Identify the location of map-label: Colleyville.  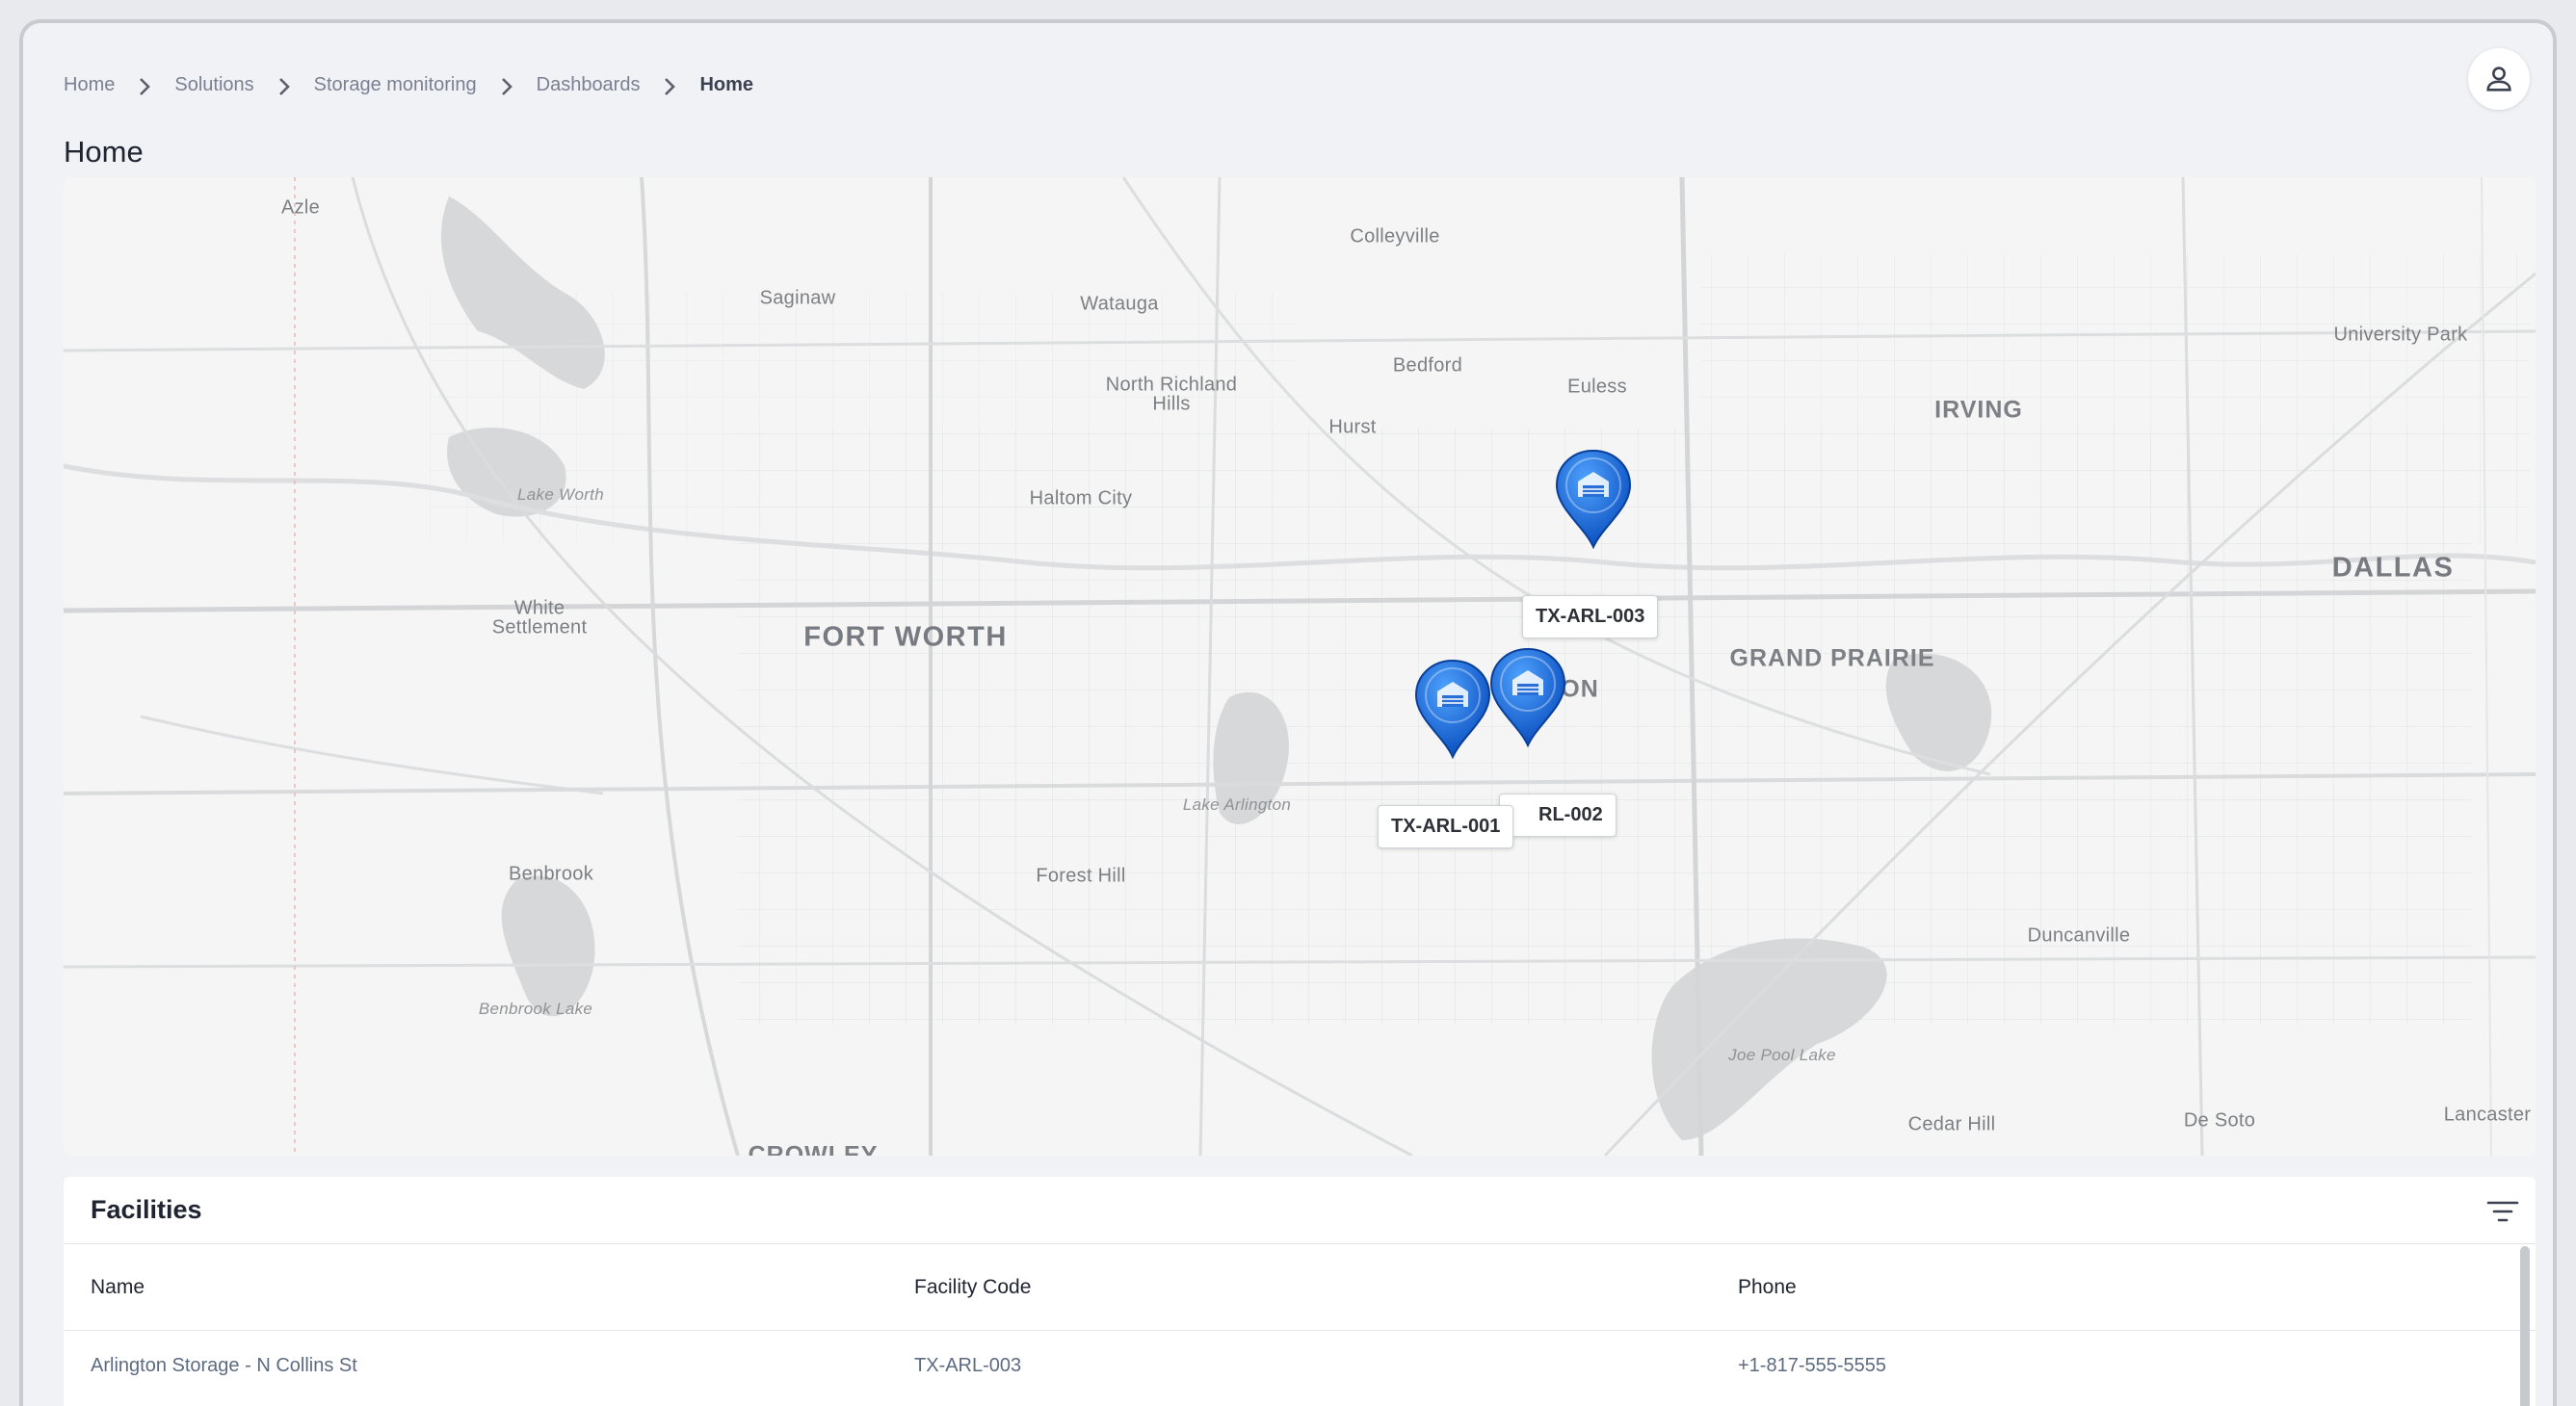
(1395, 236).